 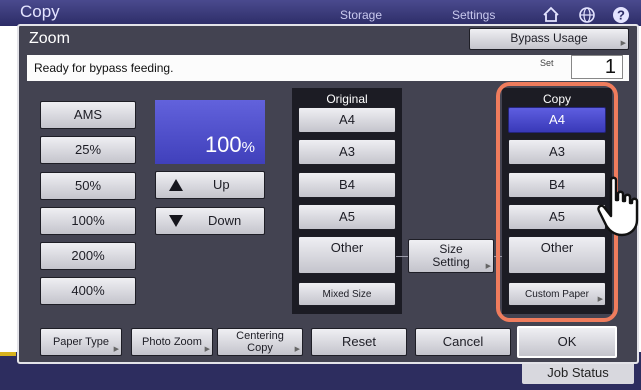 I want to click on triangle-up-icon, so click(x=176, y=185).